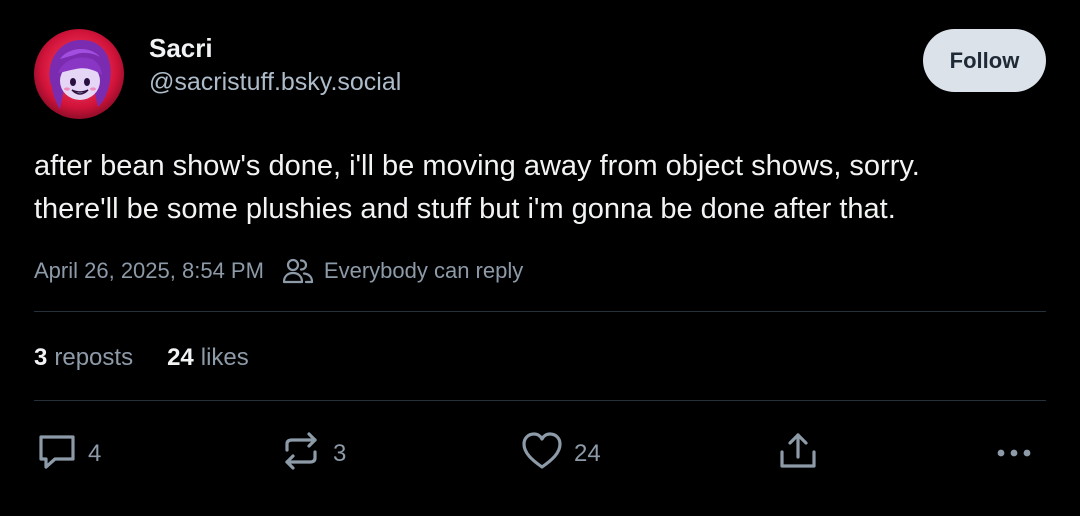  I want to click on reposts-stat-count: 3, so click(41, 357).